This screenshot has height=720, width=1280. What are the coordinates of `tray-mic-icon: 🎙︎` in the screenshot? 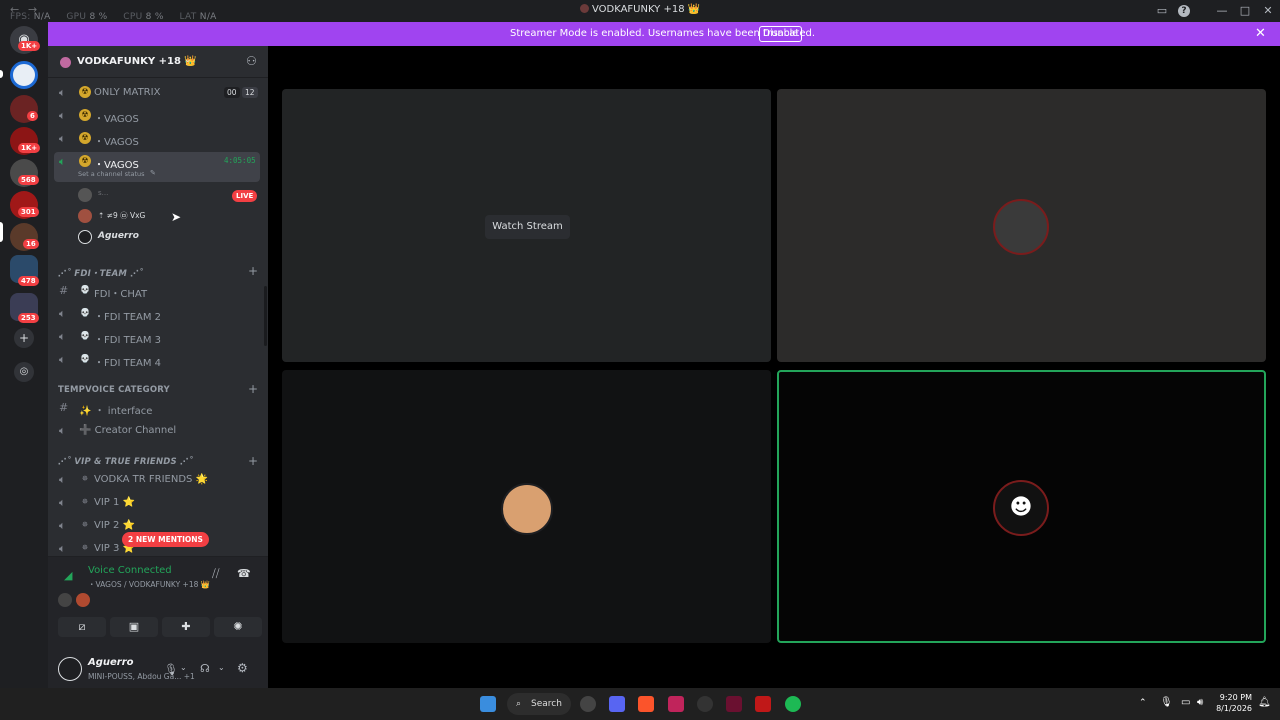 It's located at (1166, 702).